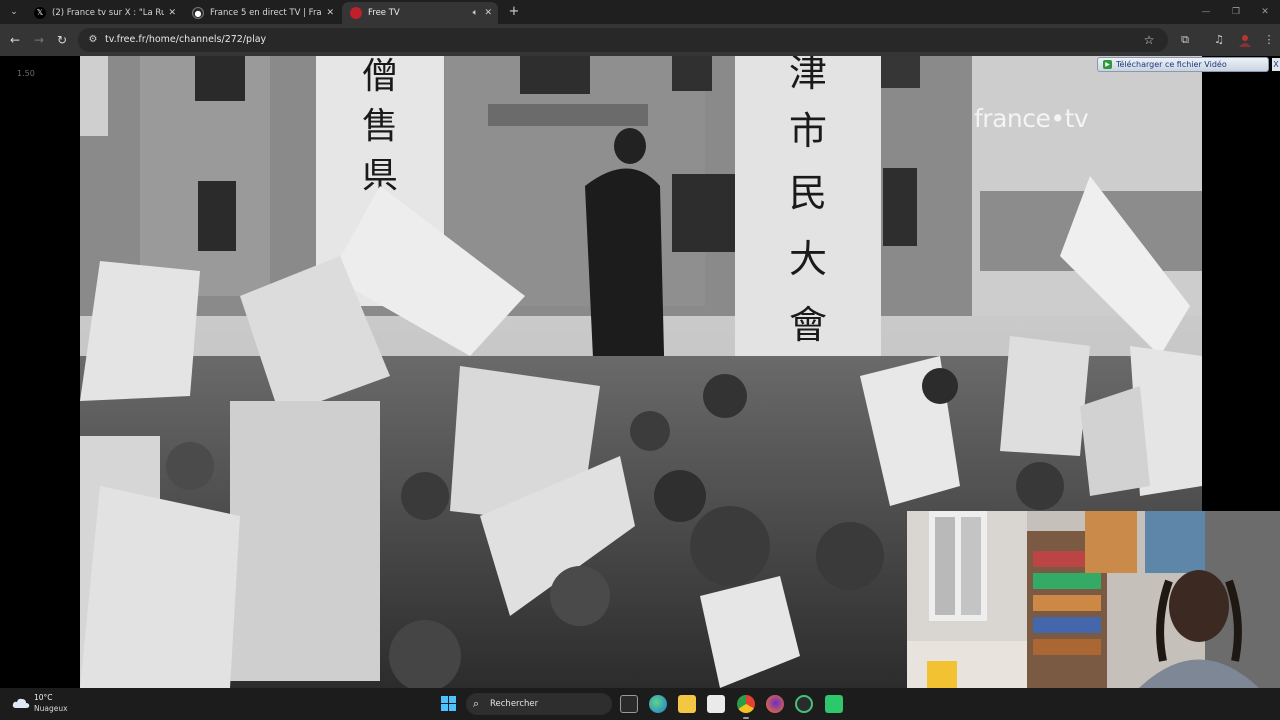 This screenshot has width=1280, height=720. I want to click on file-explorer-icon, so click(687, 704).